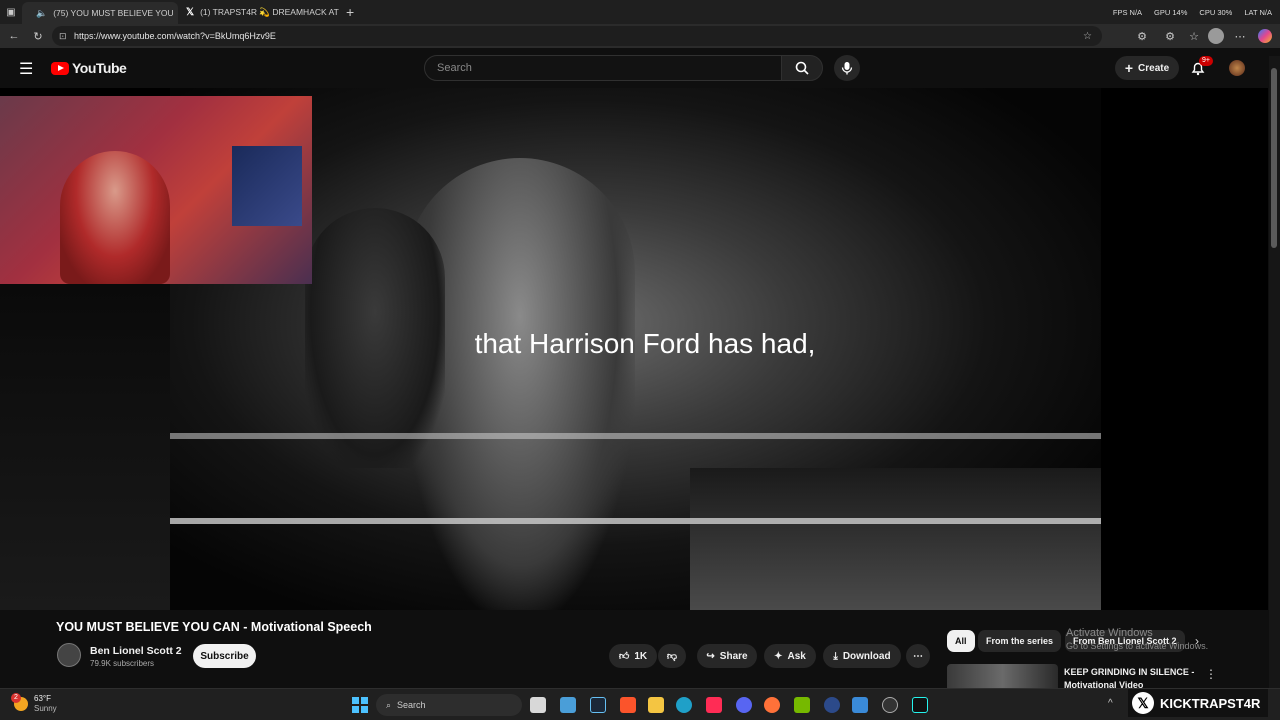 Image resolution: width=1280 pixels, height=720 pixels. I want to click on search-button, so click(802, 68).